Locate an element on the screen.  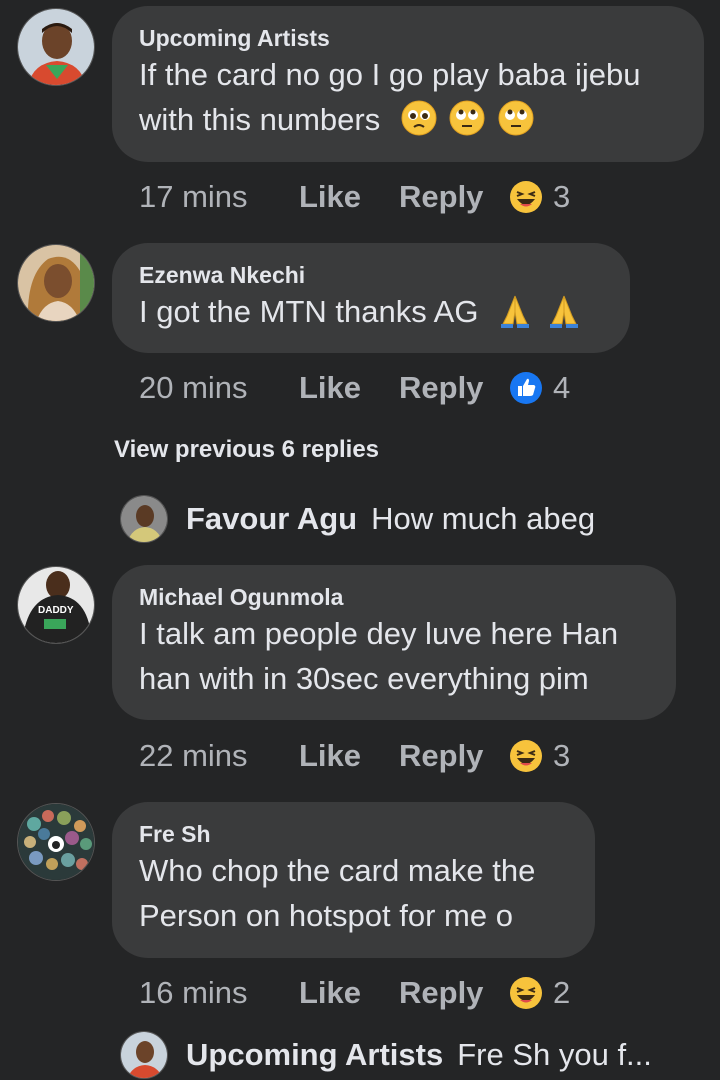
comment-text-line: Who chop the card make the is located at coordinates (337, 870).